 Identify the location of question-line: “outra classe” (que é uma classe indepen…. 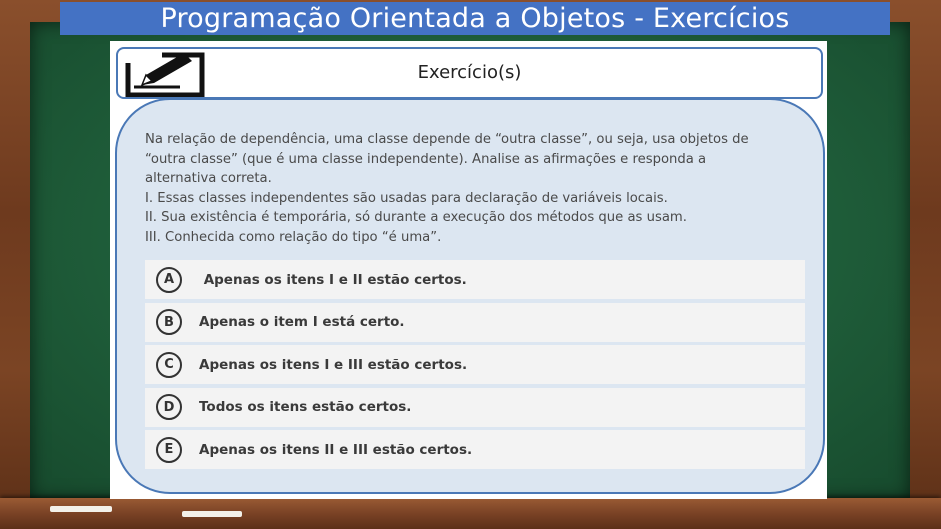
(426, 159).